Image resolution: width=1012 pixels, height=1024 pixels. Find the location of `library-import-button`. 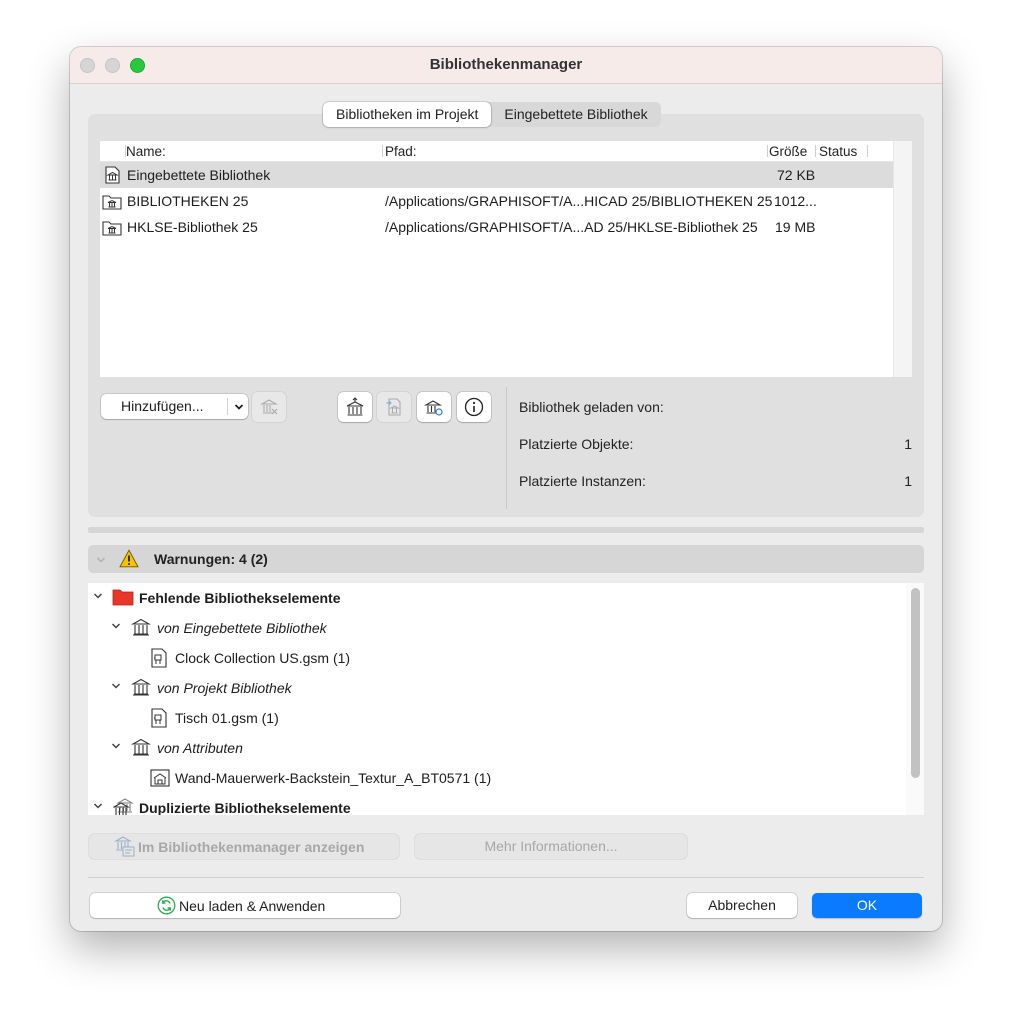

library-import-button is located at coordinates (394, 407).